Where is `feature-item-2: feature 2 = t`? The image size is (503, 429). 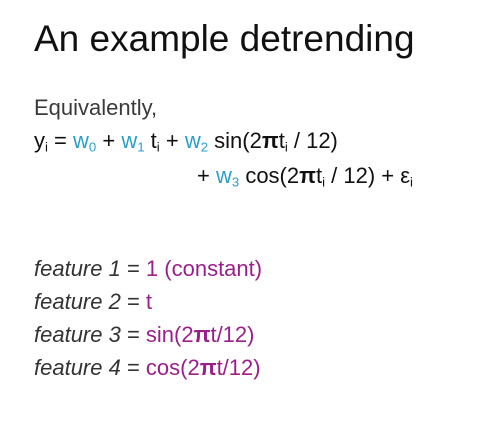 feature-item-2: feature 2 = t is located at coordinates (148, 301).